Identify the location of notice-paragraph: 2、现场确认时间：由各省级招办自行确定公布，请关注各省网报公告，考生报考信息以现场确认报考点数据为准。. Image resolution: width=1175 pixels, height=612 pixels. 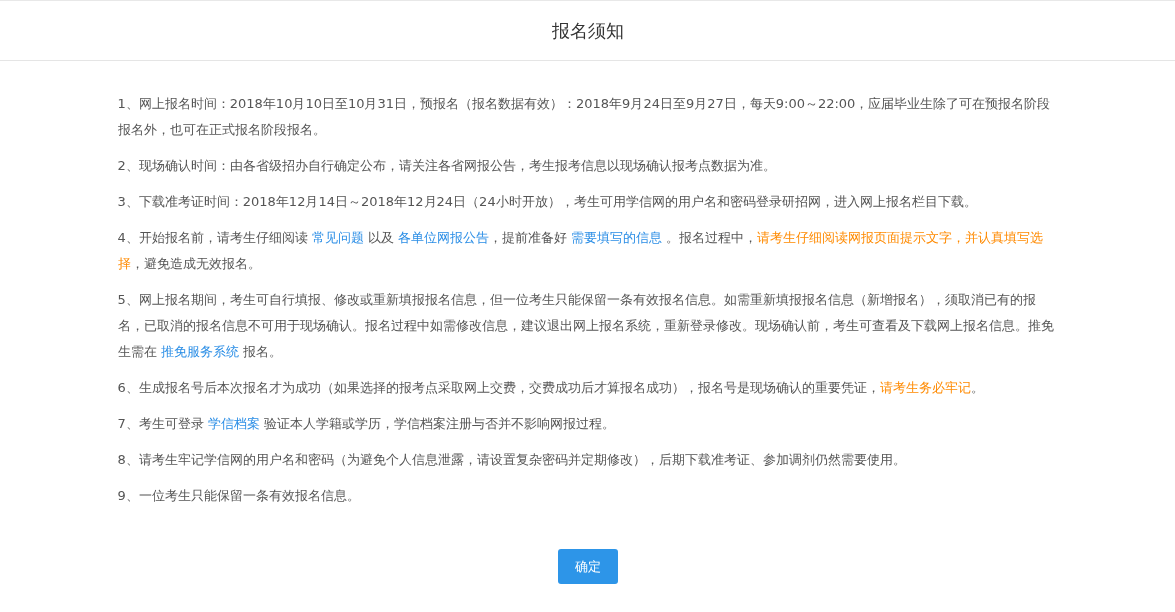
(447, 166).